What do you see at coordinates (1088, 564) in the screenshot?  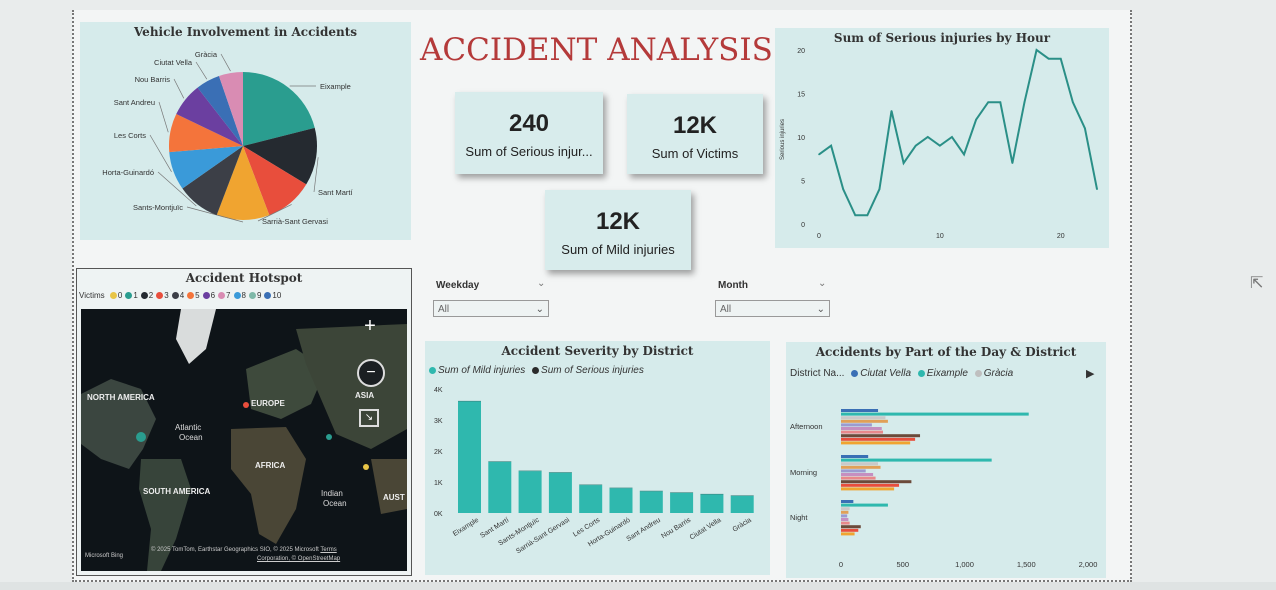 I see `x-tick-label: 2,000` at bounding box center [1088, 564].